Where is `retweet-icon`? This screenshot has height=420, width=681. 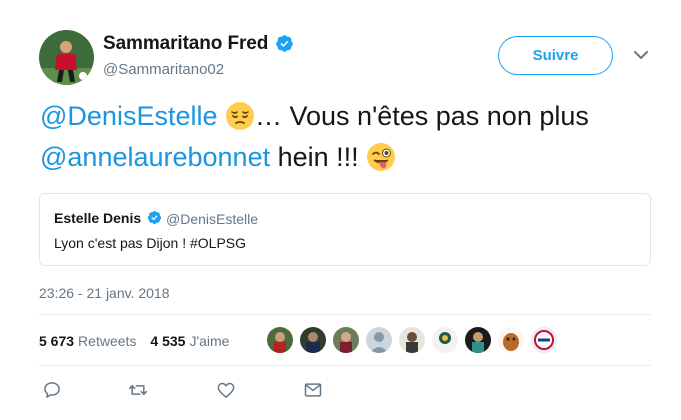
retweet-icon is located at coordinates (138, 390).